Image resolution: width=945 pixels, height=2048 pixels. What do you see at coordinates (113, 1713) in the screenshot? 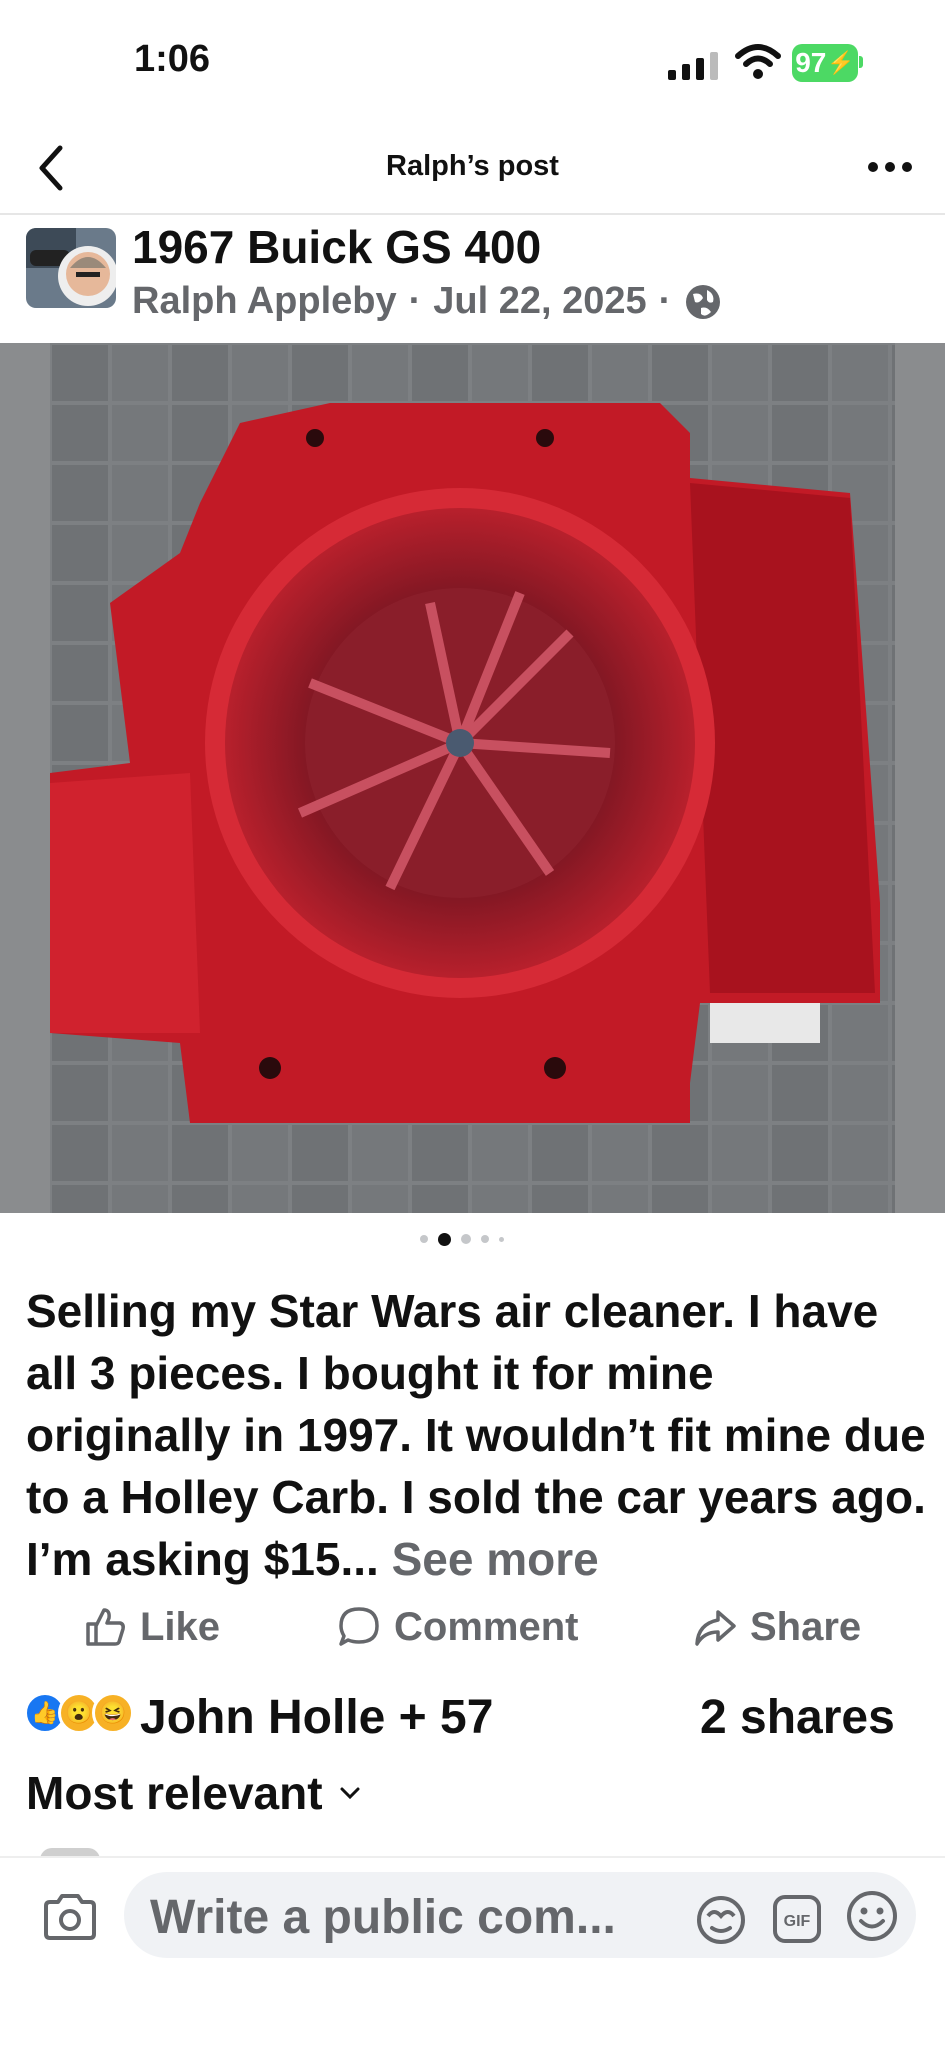
I see `haha-reaction-icon: 😆` at bounding box center [113, 1713].